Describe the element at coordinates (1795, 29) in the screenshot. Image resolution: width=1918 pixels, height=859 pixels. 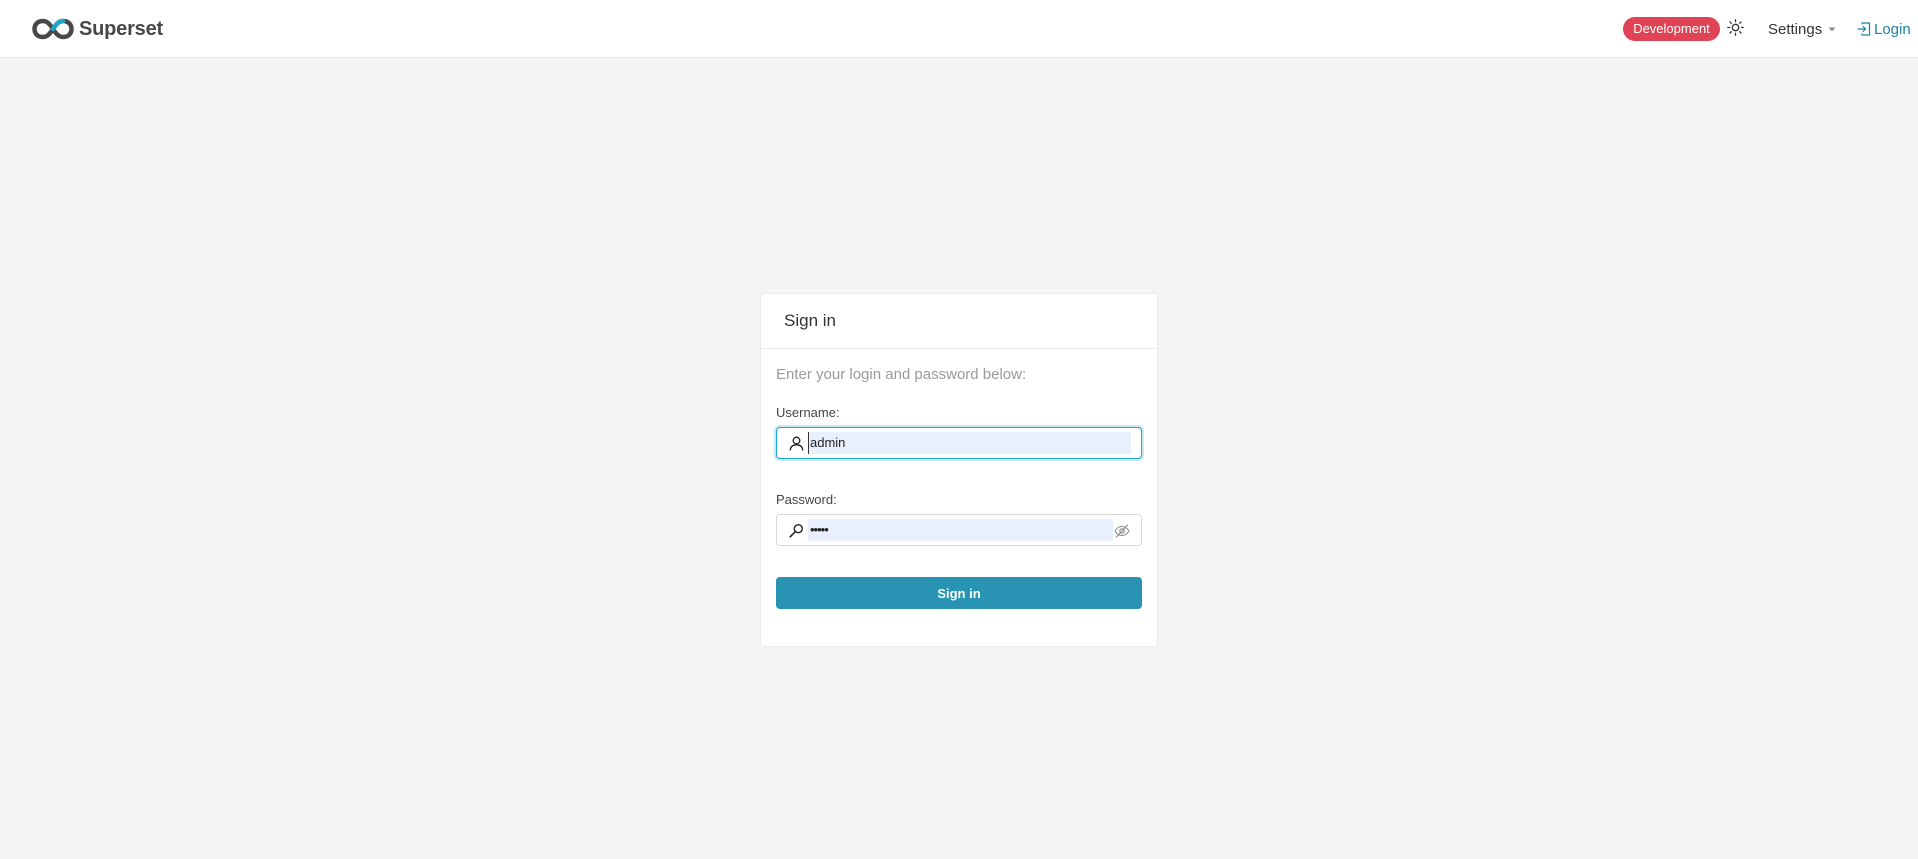
I see `settings-label: Settings` at that location.